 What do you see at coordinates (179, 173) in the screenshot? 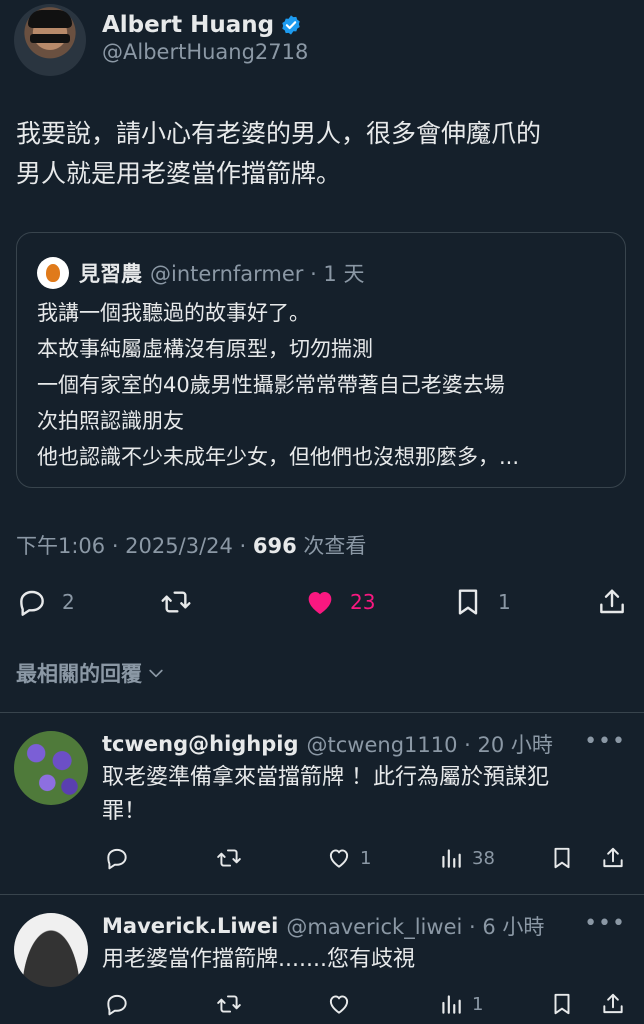
I see `tweet-text-line: 男人就是用老婆當作擋箭牌。` at bounding box center [179, 173].